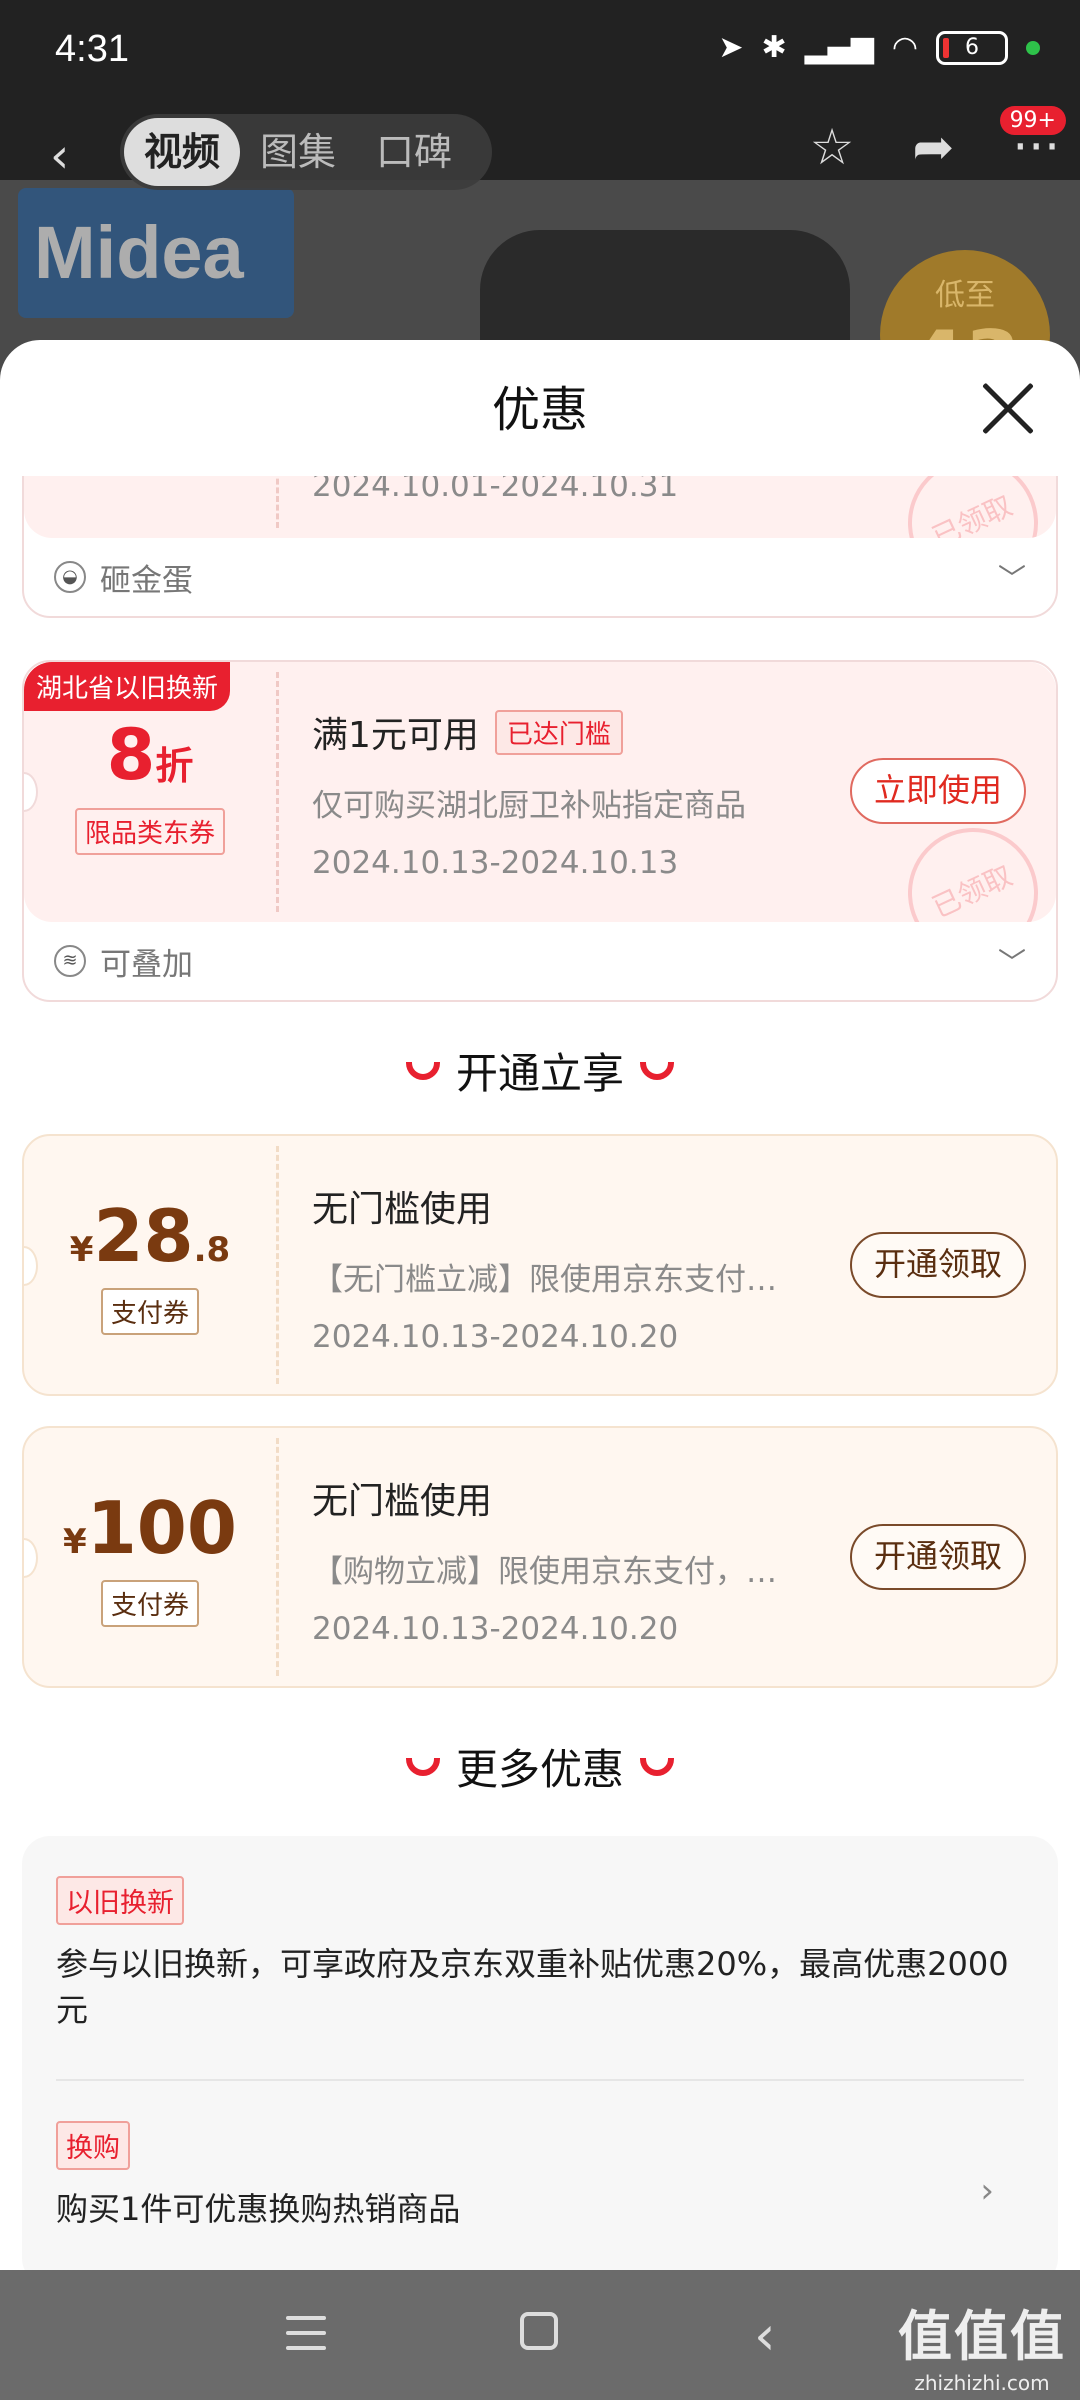  I want to click on watermark-logo: 值值值, so click(982, 2336).